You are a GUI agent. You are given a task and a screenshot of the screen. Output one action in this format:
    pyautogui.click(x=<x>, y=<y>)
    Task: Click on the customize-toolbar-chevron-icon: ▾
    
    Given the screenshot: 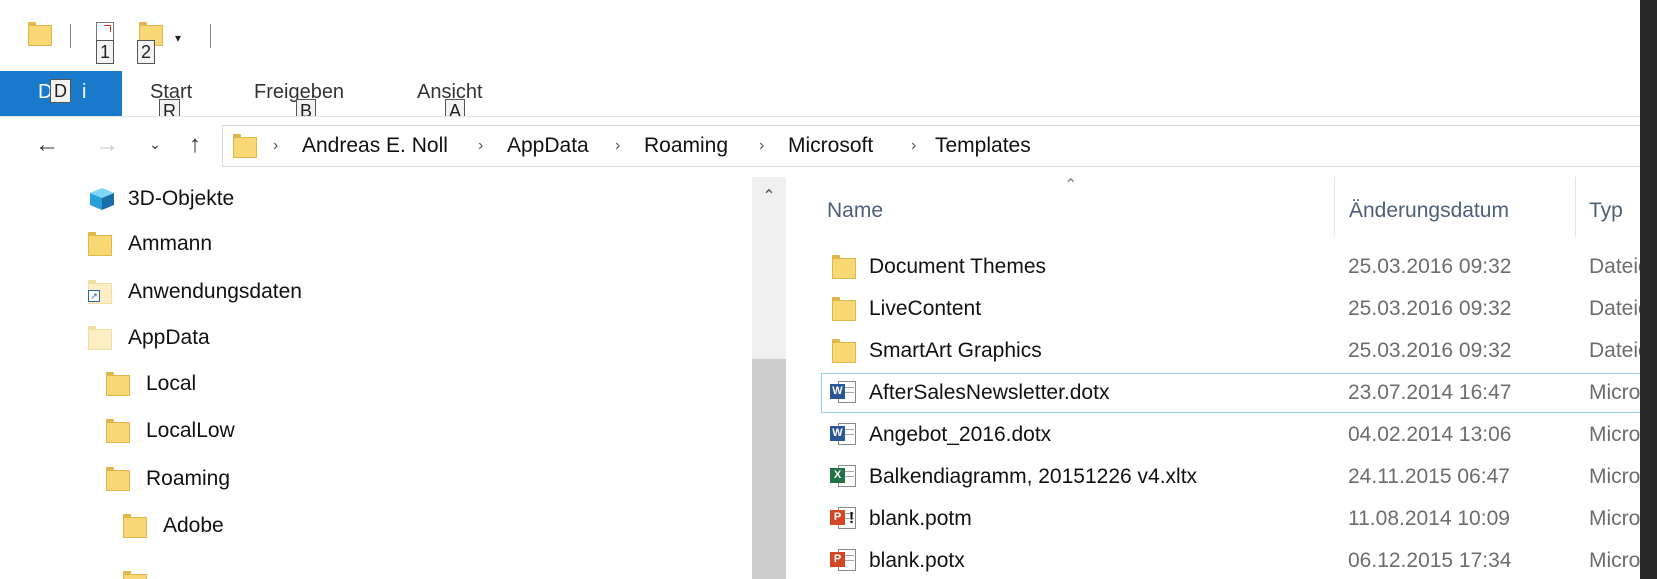 What is the action you would take?
    pyautogui.click(x=178, y=38)
    